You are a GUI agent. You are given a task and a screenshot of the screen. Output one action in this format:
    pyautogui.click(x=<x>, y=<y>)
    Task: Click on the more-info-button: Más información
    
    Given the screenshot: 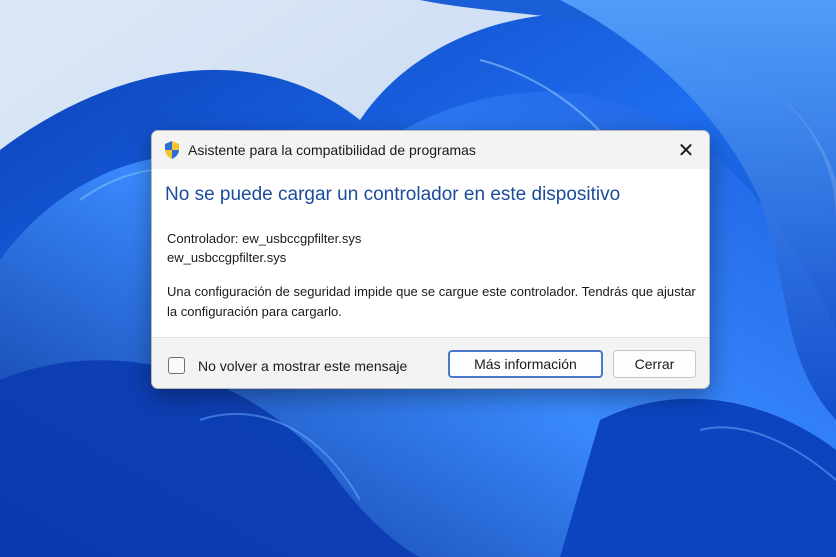 What is the action you would take?
    pyautogui.click(x=525, y=364)
    